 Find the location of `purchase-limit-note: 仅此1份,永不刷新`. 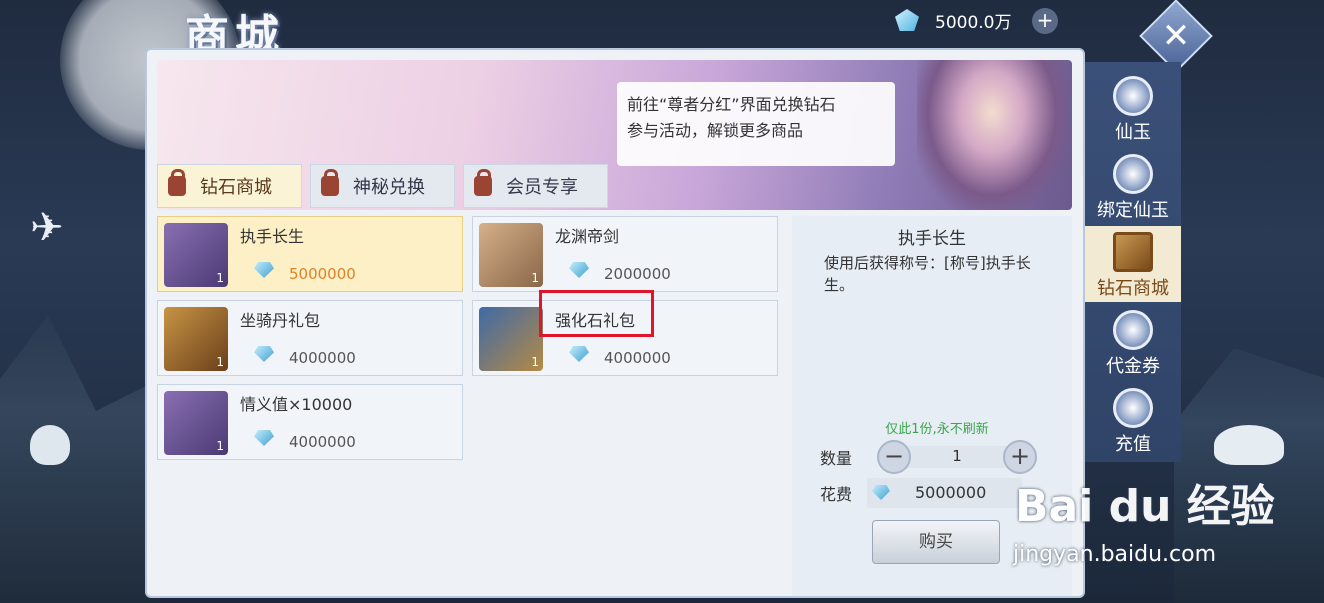

purchase-limit-note: 仅此1份,永不刷新 is located at coordinates (937, 429).